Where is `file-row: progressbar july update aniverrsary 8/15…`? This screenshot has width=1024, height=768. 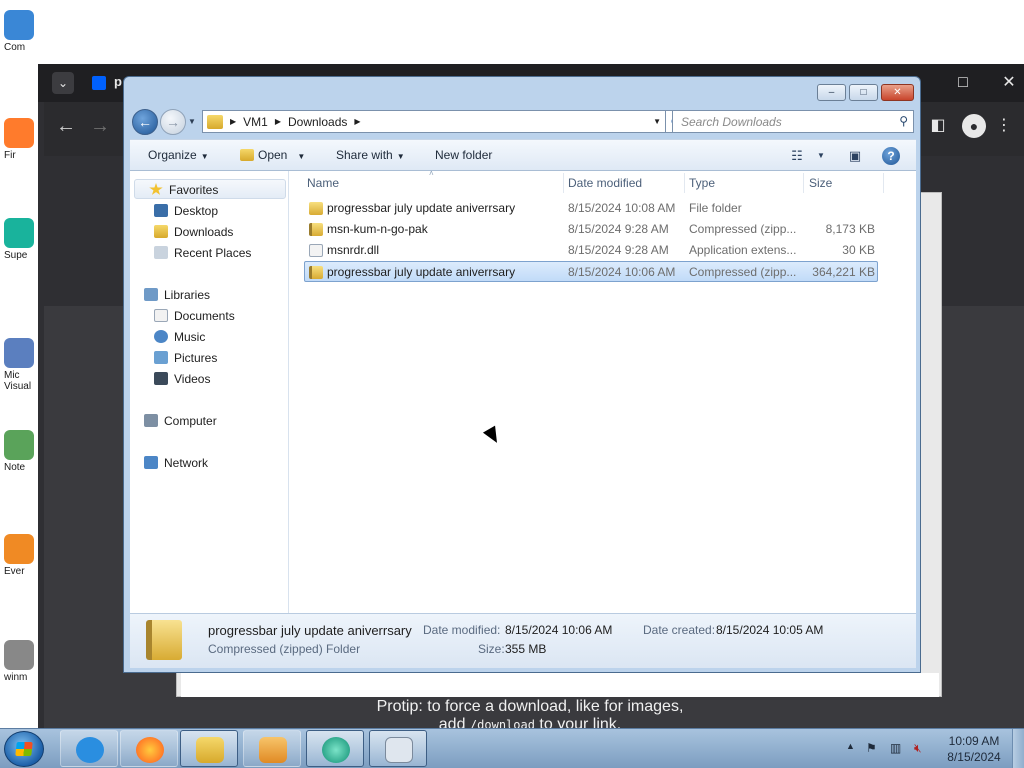
file-row: progressbar july update aniverrsary 8/15… is located at coordinates (592, 208).